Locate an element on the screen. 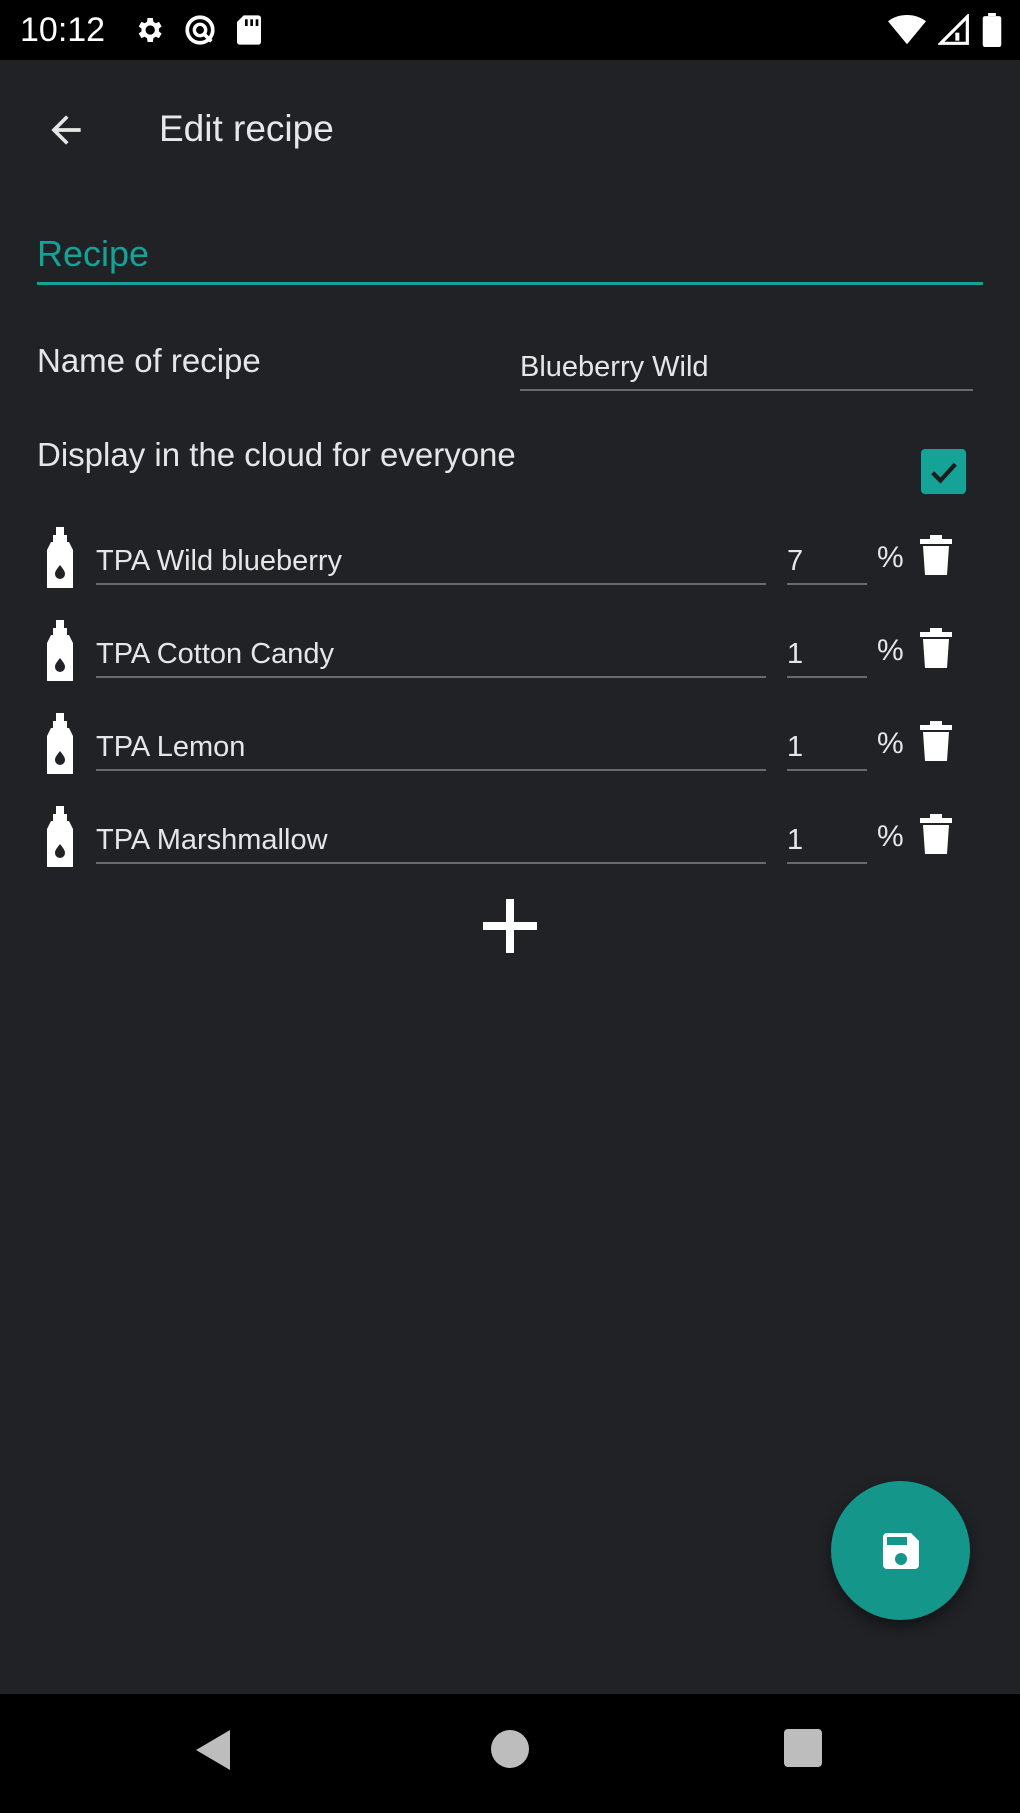  signal-icon is located at coordinates (953, 29).